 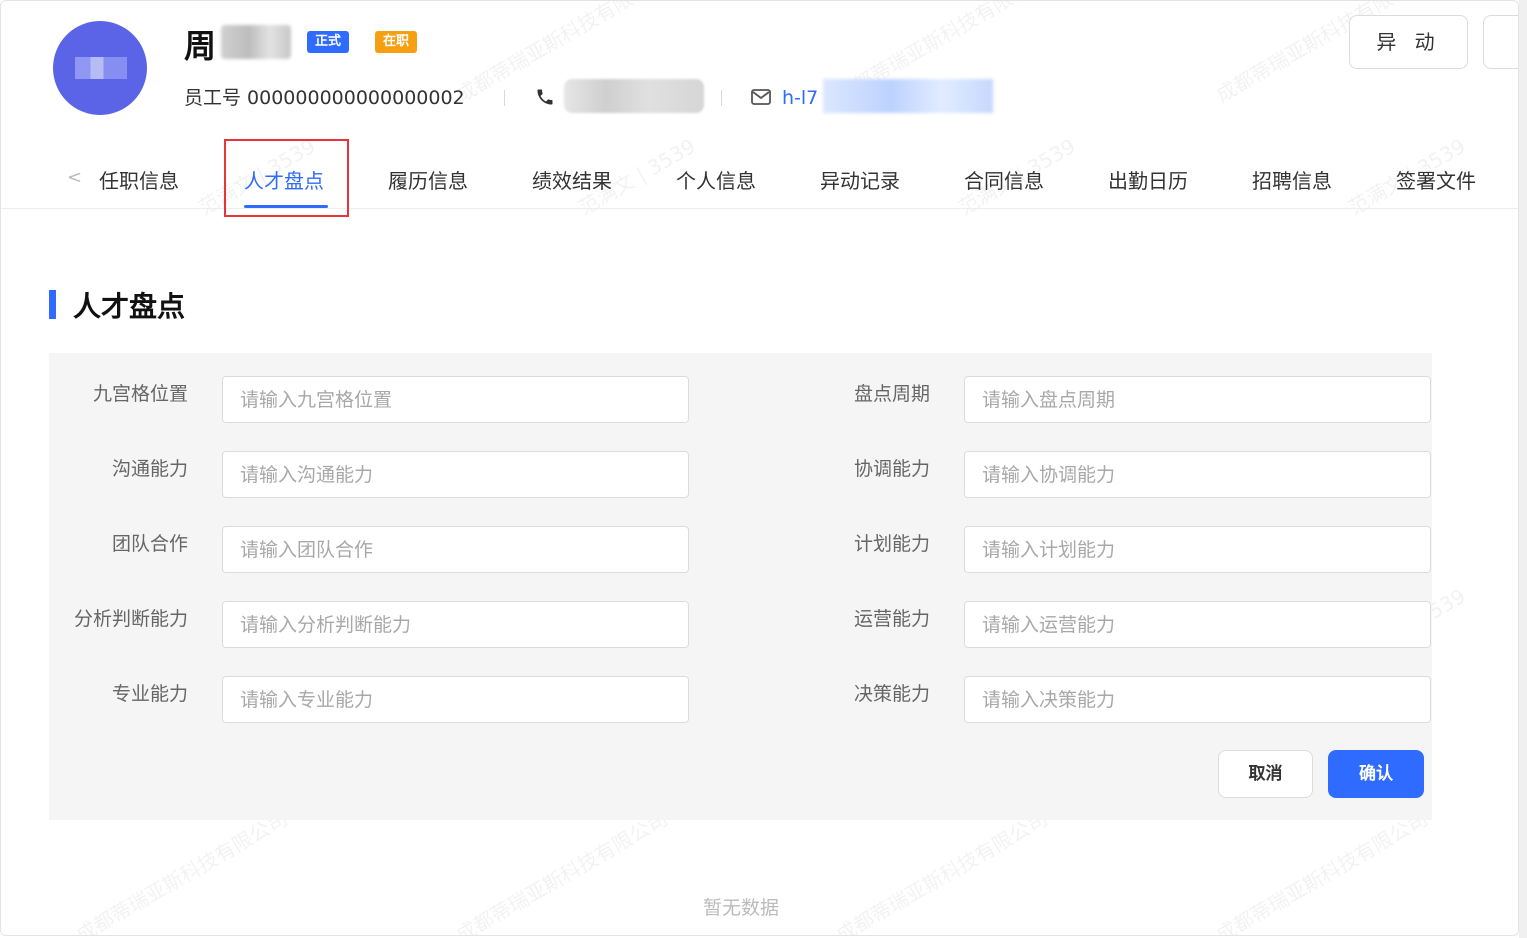 What do you see at coordinates (455, 699) in the screenshot?
I see `professional-input` at bounding box center [455, 699].